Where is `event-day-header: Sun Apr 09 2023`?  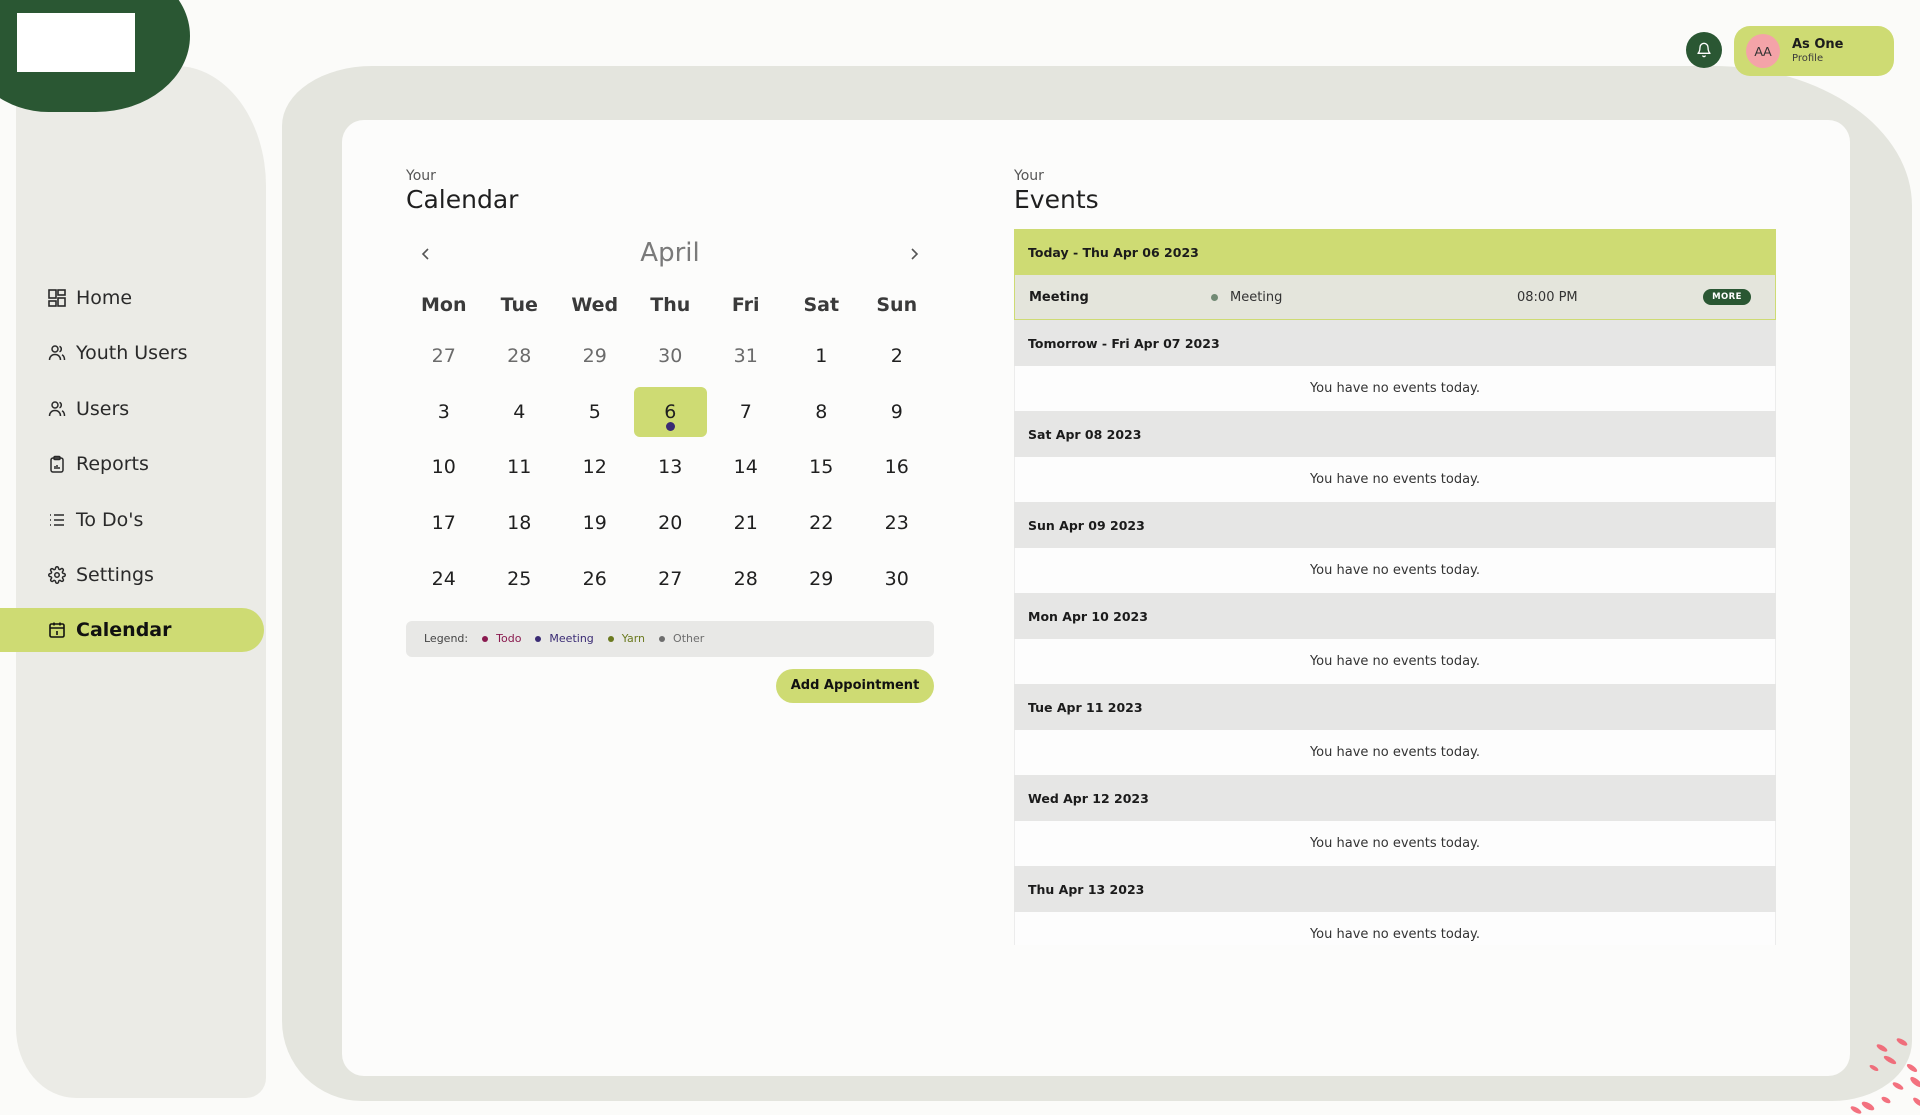
event-day-header: Sun Apr 09 2023 is located at coordinates (1395, 525).